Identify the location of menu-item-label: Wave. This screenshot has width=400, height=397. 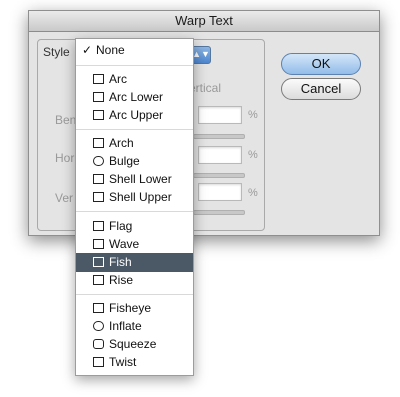
(124, 244).